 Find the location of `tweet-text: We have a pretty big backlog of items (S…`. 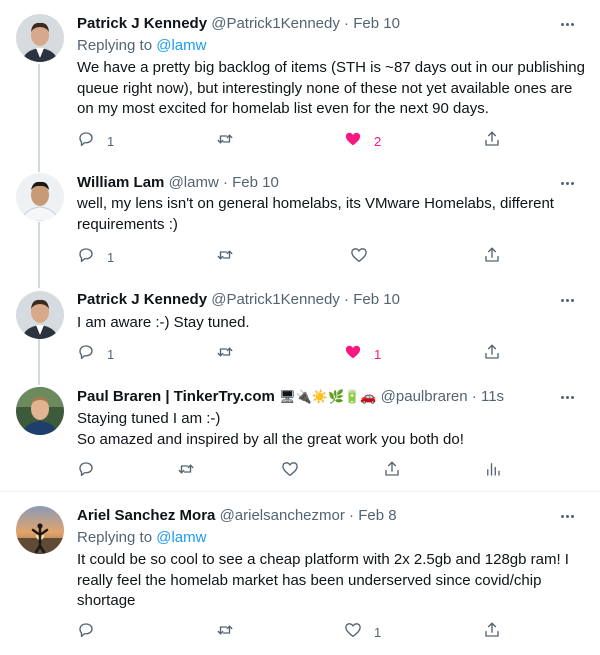

tweet-text: We have a pretty big backlog of items (S… is located at coordinates (331, 88).